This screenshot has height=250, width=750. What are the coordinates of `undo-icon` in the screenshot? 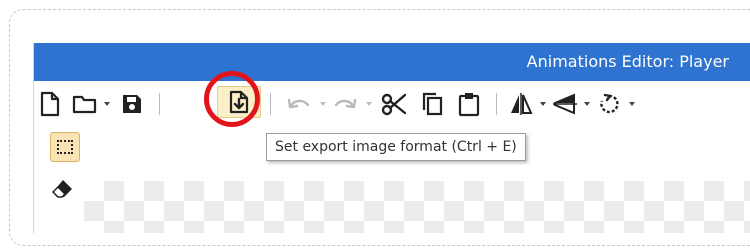 It's located at (298, 103).